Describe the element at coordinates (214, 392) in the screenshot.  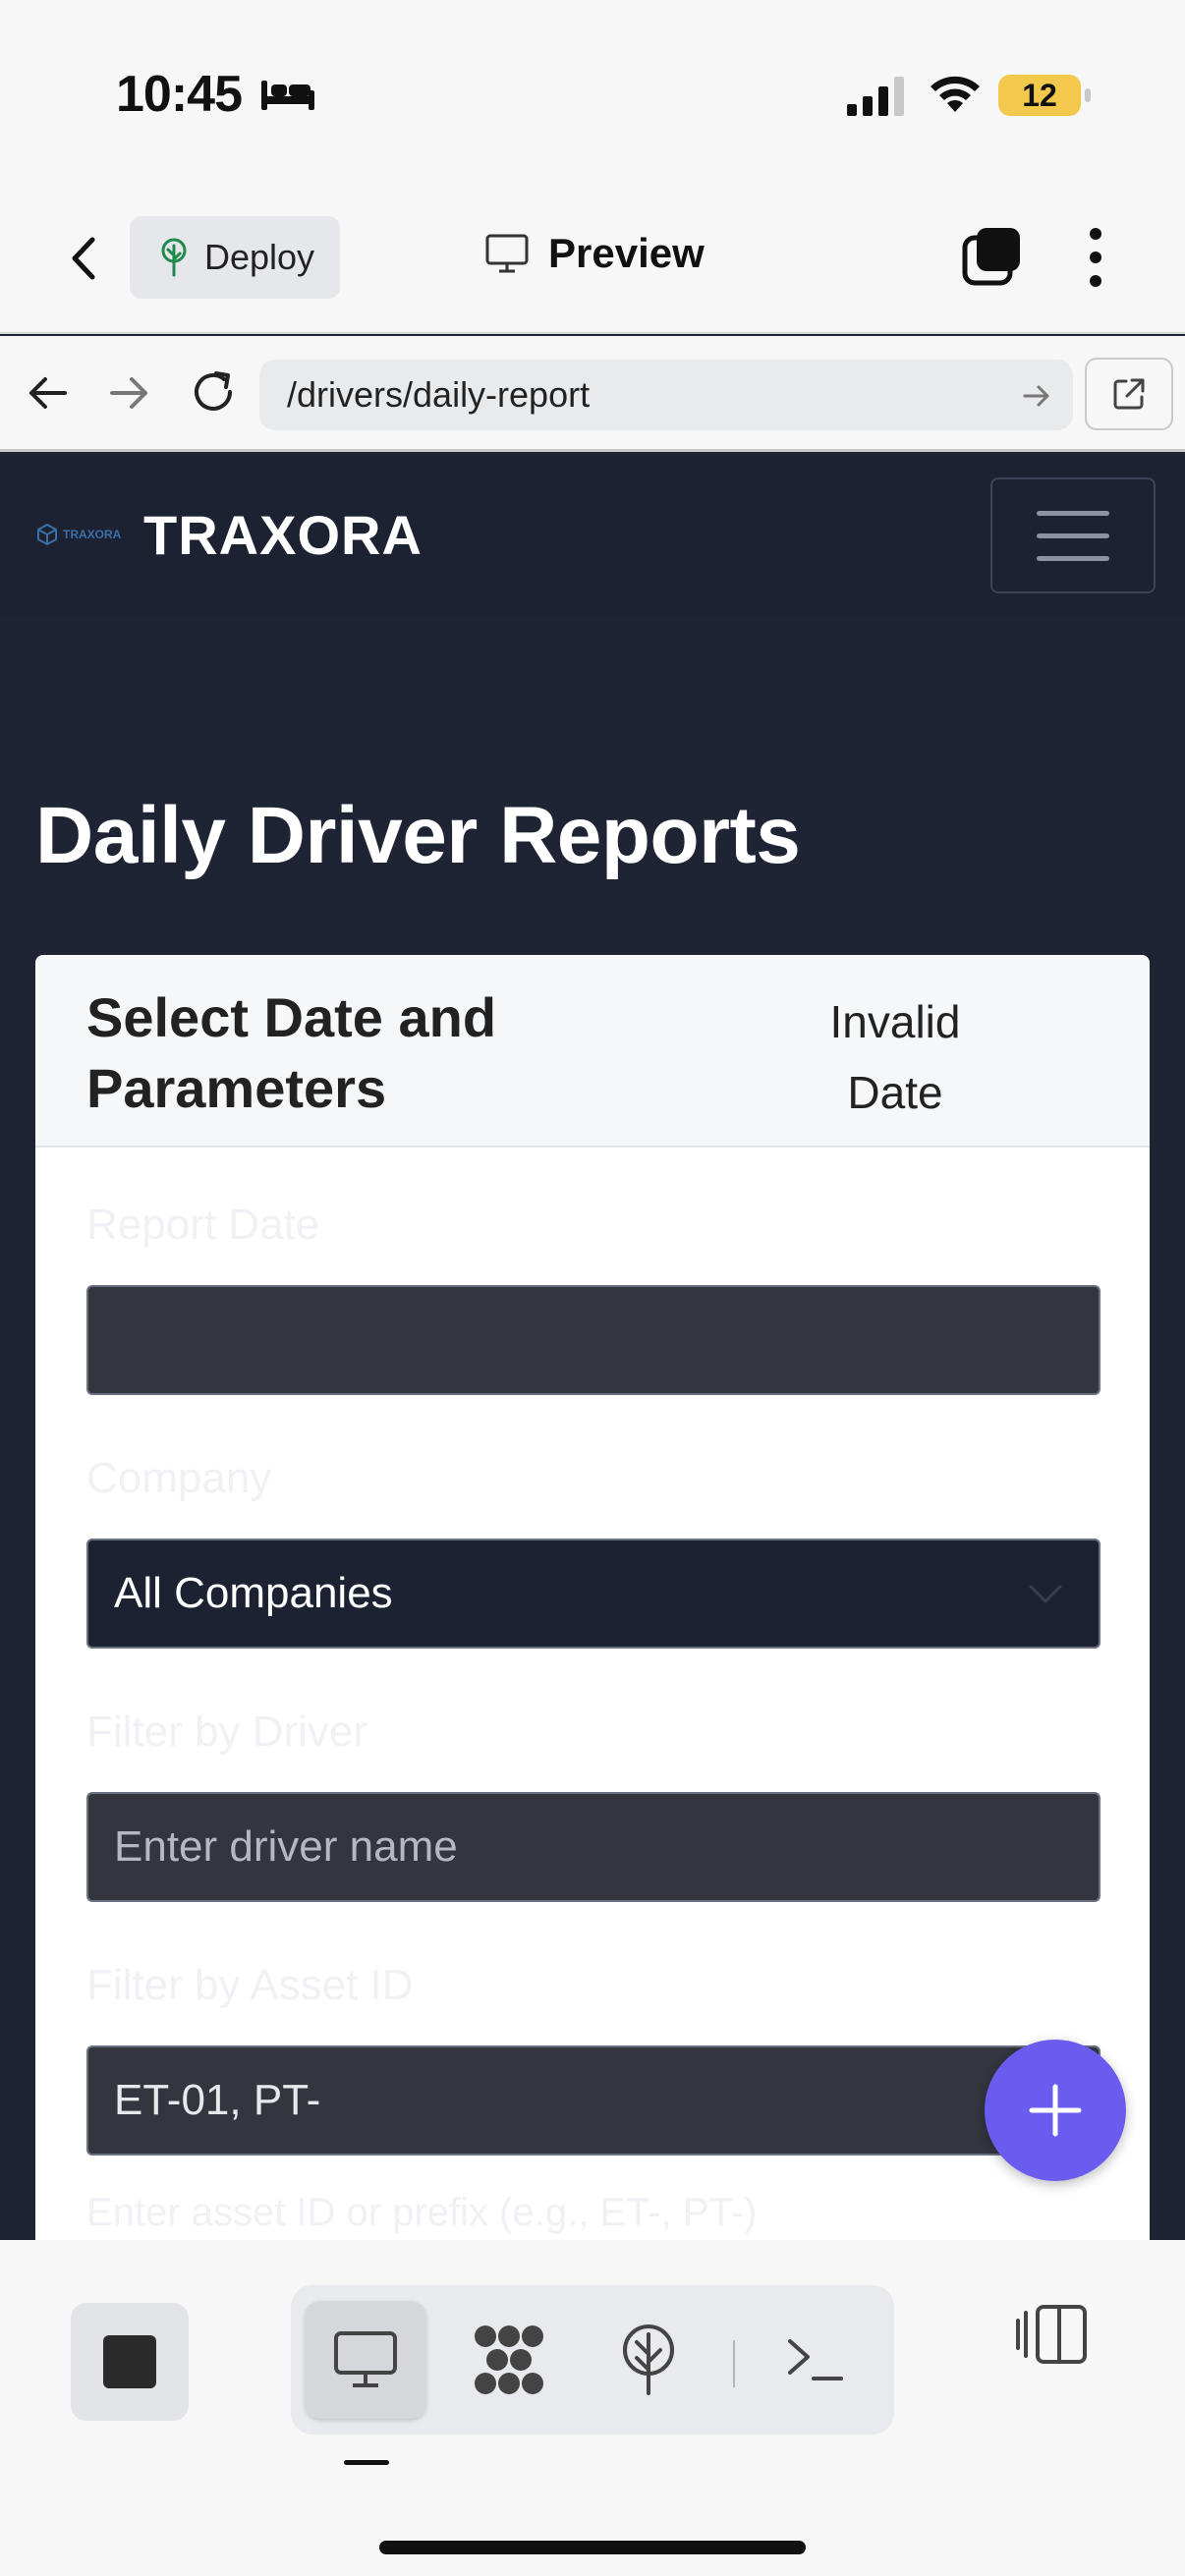
I see `reload-icon` at that location.